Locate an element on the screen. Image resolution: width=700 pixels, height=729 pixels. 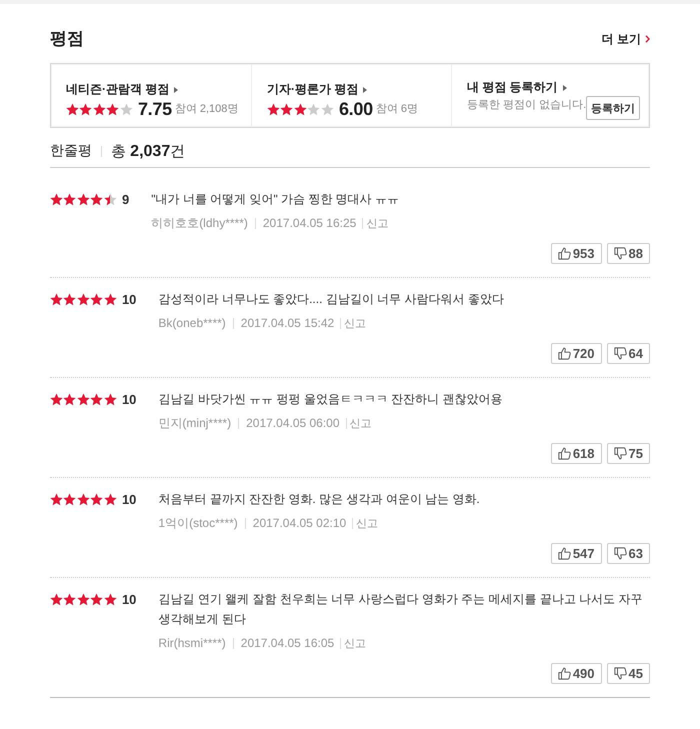
like-button: 720 is located at coordinates (576, 353).